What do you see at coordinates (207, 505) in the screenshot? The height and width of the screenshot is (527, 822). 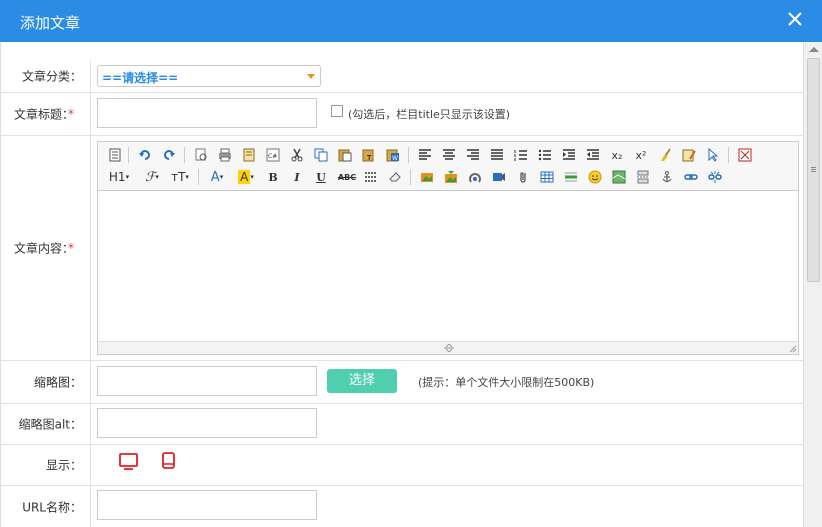 I see `url-name-input` at bounding box center [207, 505].